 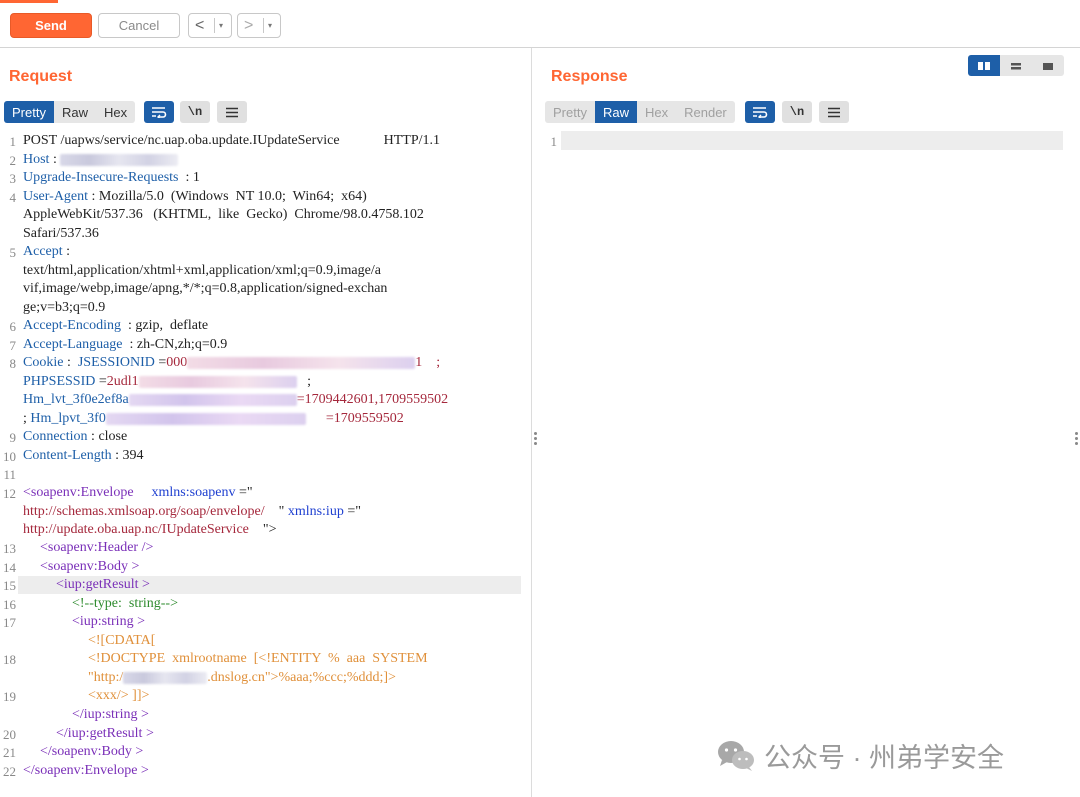 I want to click on xml-attr: xmlns:soapenv, so click(x=193, y=492).